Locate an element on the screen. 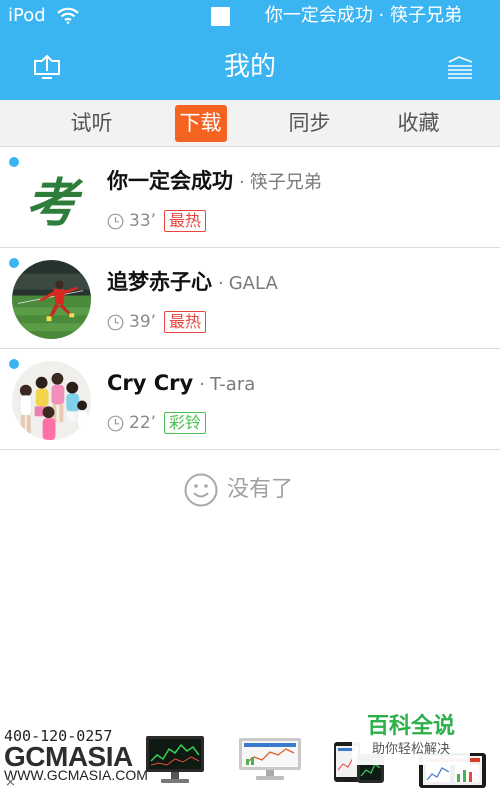 This screenshot has width=500, height=789. song-row: 追梦赤子心 · GALA 39’ 最热 is located at coordinates (250, 298).